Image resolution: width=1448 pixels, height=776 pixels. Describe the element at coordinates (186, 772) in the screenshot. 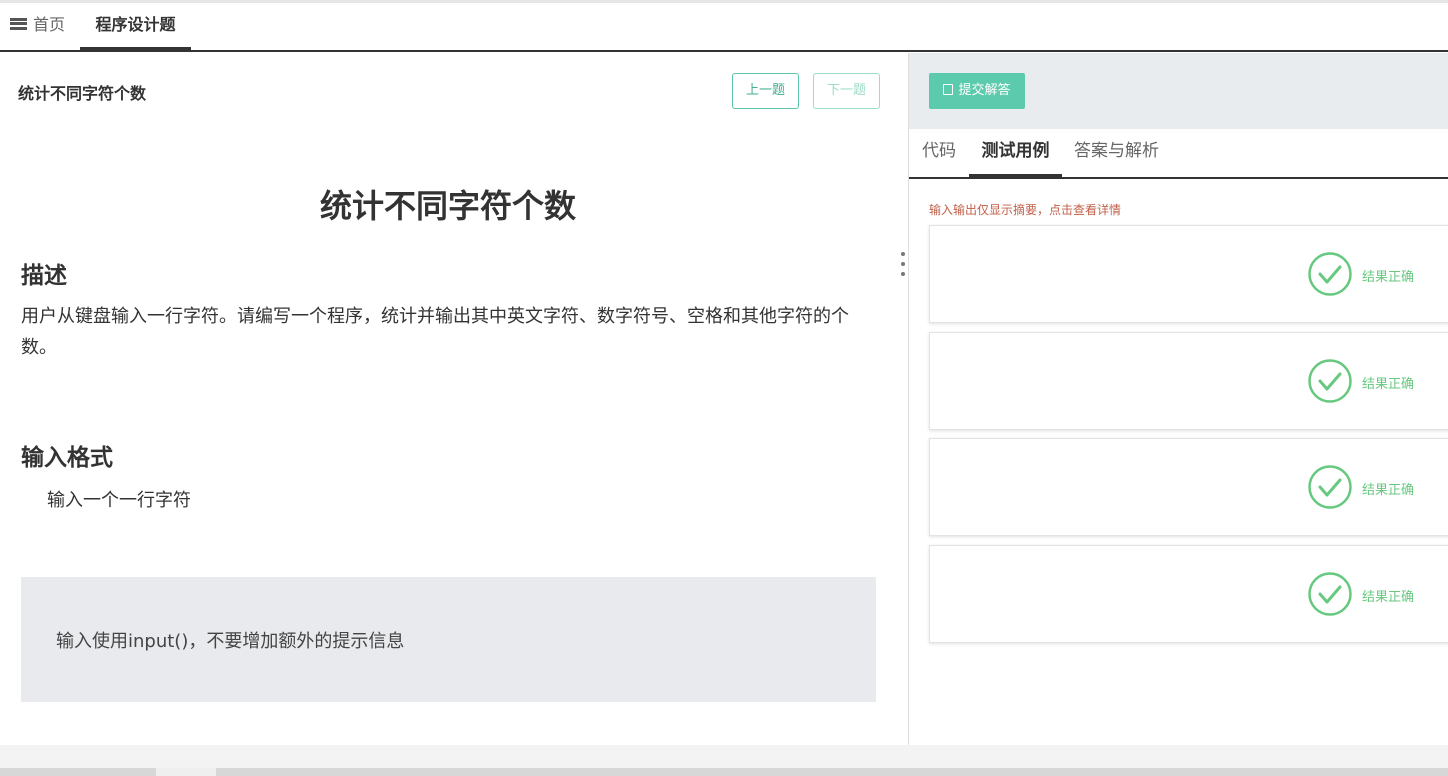

I see `scrollbar-thumb` at that location.